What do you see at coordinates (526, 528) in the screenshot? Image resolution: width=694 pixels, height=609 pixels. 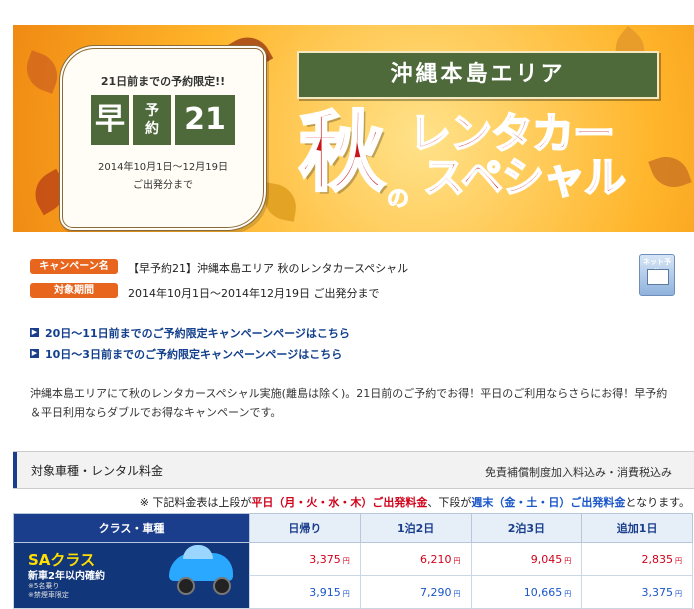 I see `header-2nights: 2泊3日` at bounding box center [526, 528].